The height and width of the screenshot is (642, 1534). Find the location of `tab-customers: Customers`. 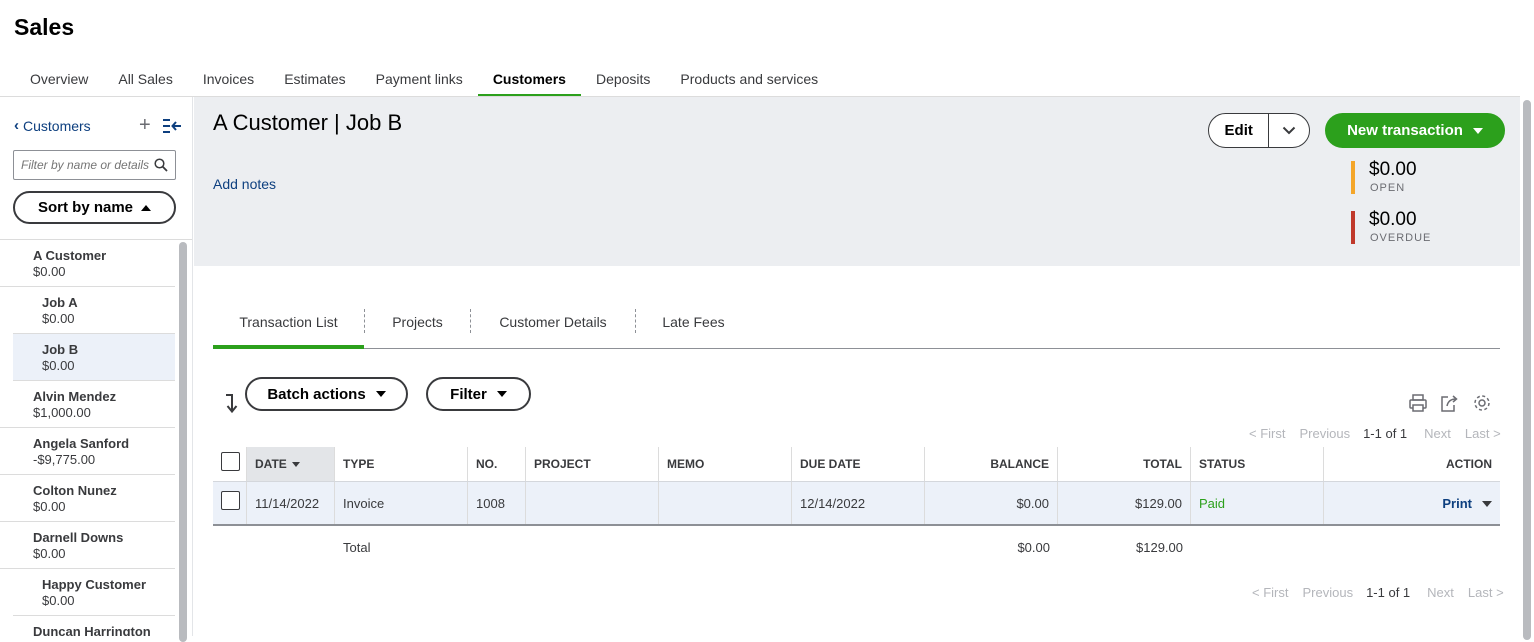

tab-customers: Customers is located at coordinates (529, 82).